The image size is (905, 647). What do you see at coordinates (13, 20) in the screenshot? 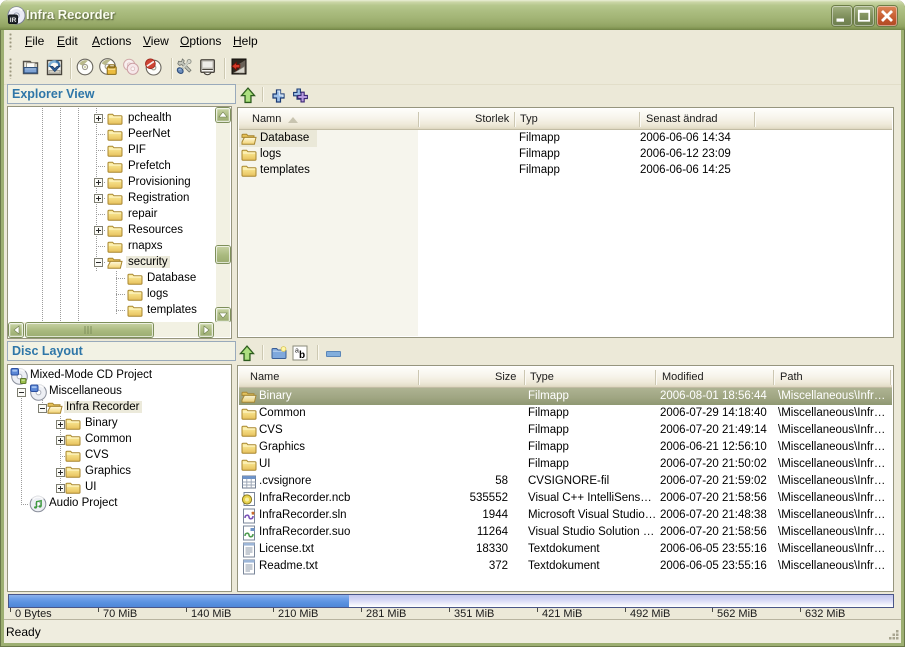
I see `svg-text: IR` at bounding box center [13, 20].